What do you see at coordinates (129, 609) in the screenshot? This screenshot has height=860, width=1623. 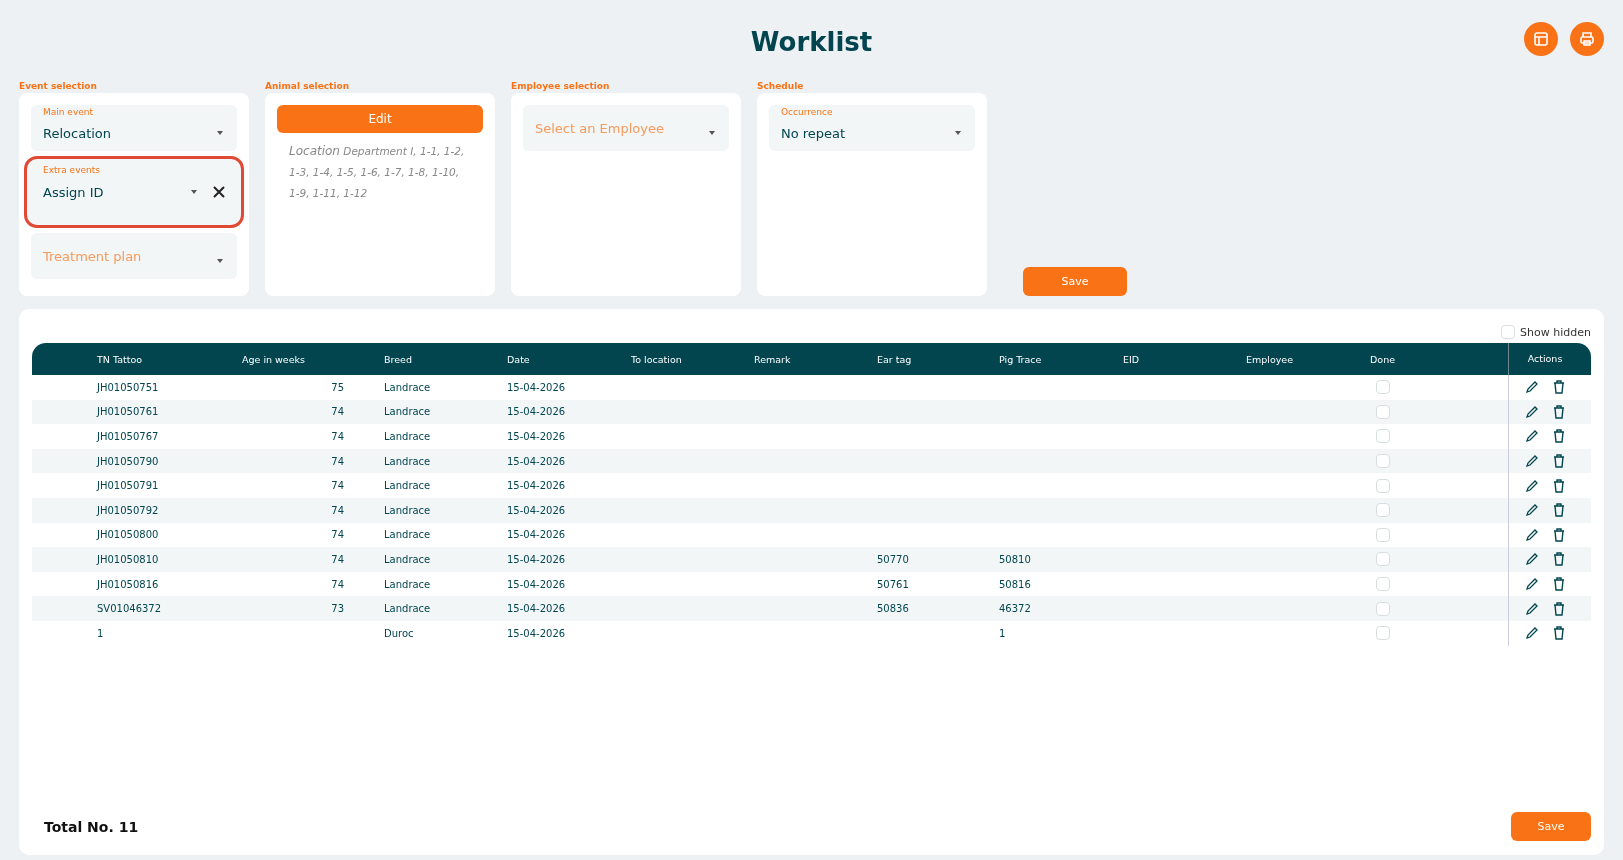 I see `table-cell-text: SV01046372` at bounding box center [129, 609].